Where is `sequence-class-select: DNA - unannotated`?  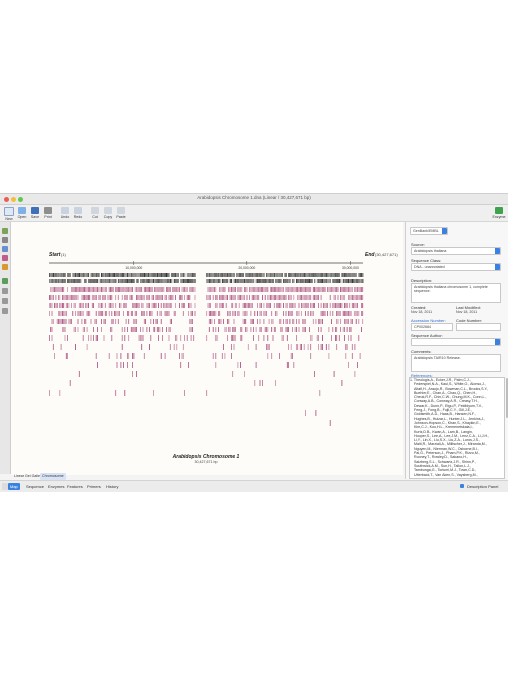 sequence-class-select: DNA - unannotated is located at coordinates (456, 267).